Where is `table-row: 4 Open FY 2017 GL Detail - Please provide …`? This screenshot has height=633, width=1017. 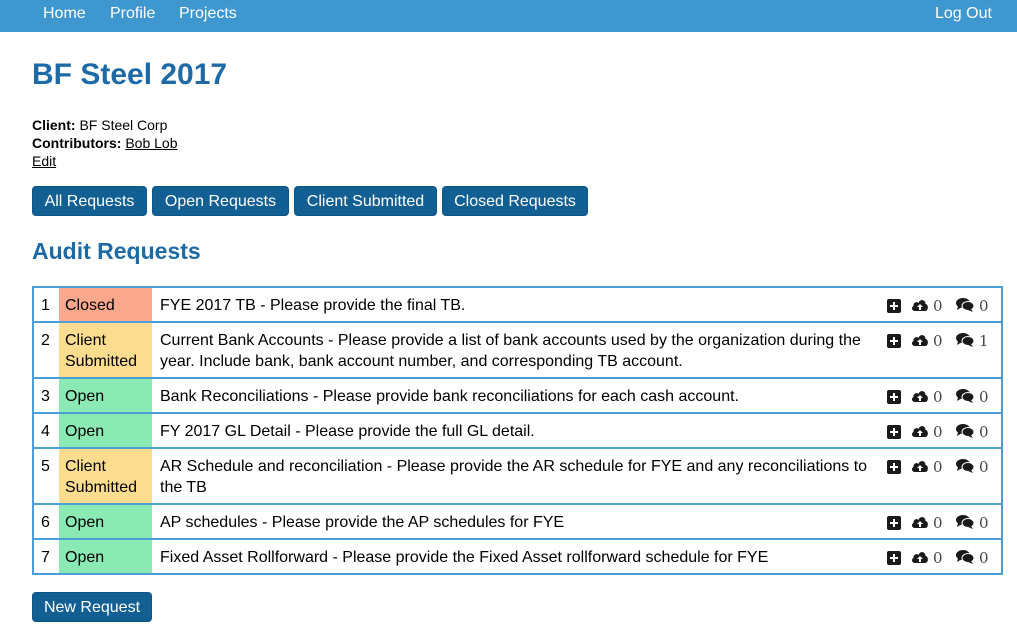 table-row: 4 Open FY 2017 GL Detail - Please provide … is located at coordinates (517, 431).